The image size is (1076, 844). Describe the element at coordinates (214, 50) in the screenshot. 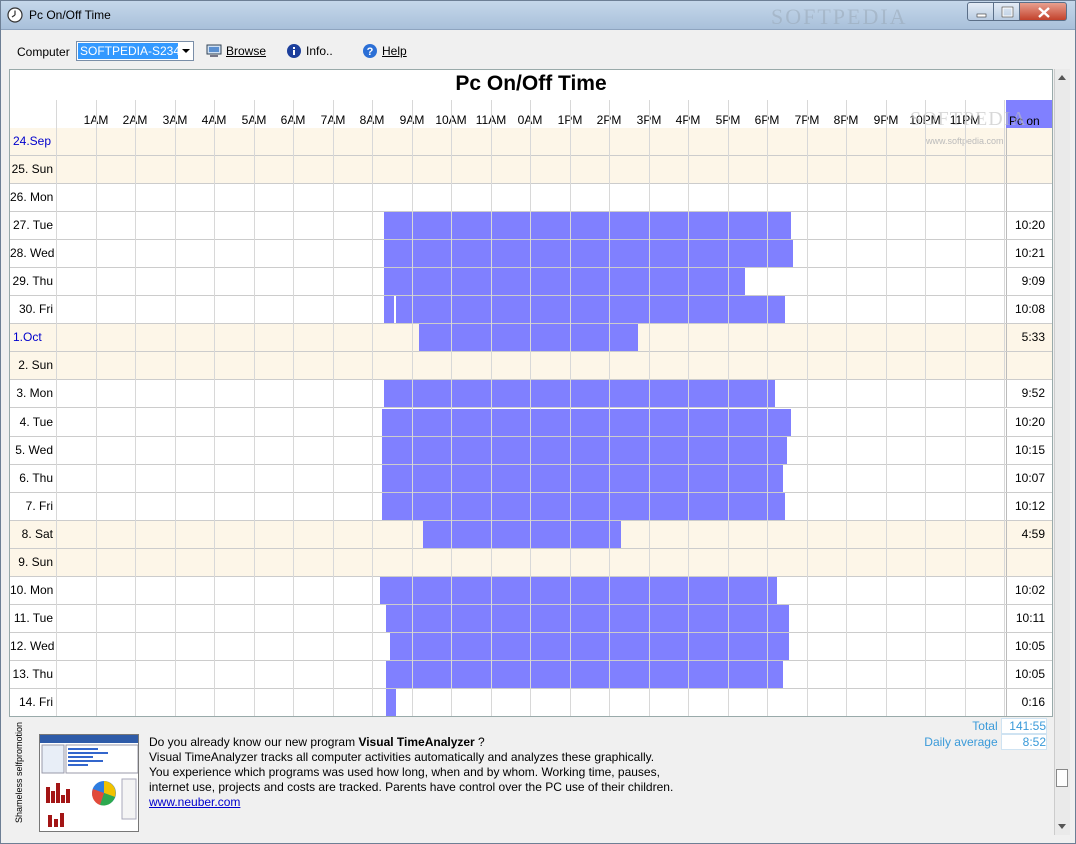

I see `computer-icon` at that location.